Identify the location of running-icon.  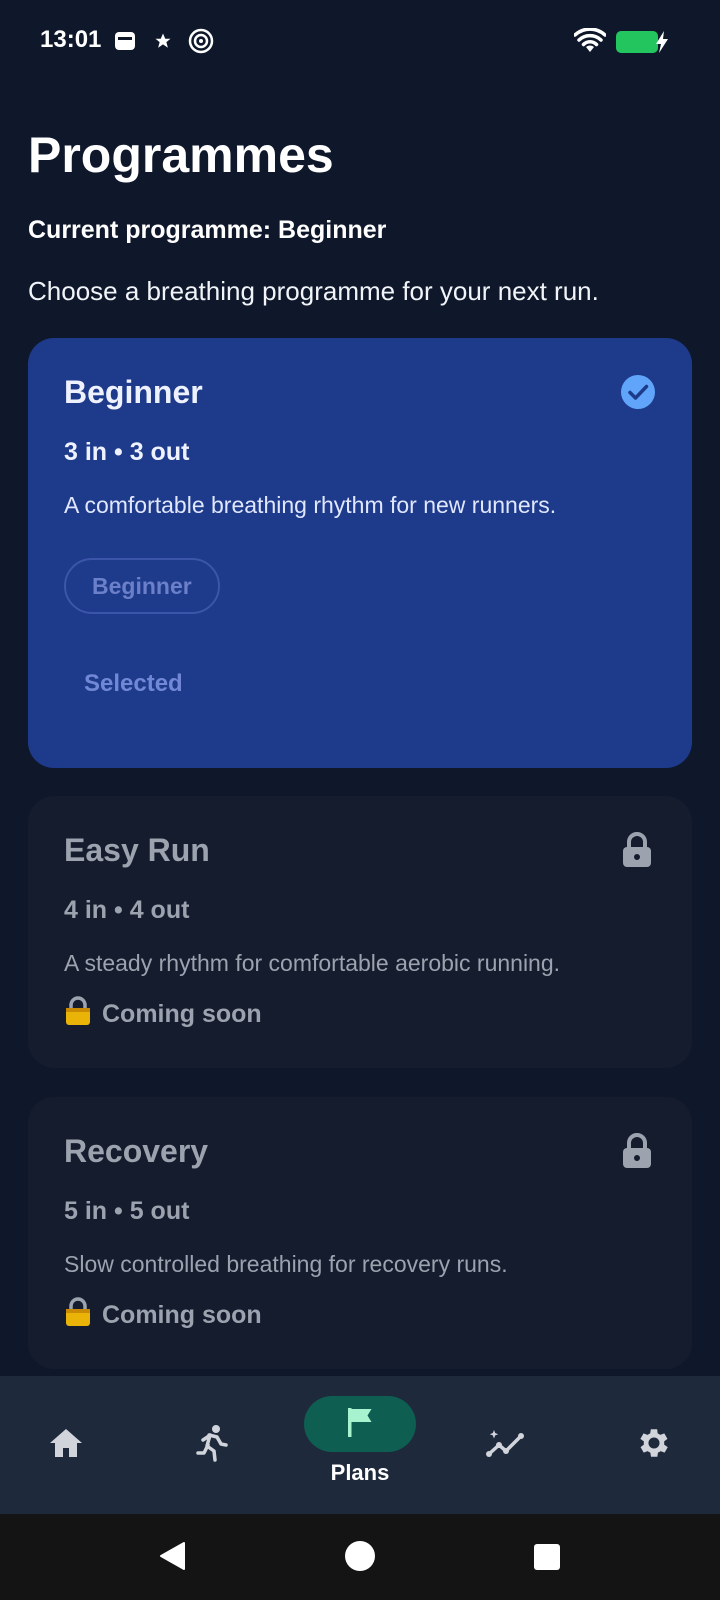
(212, 1445).